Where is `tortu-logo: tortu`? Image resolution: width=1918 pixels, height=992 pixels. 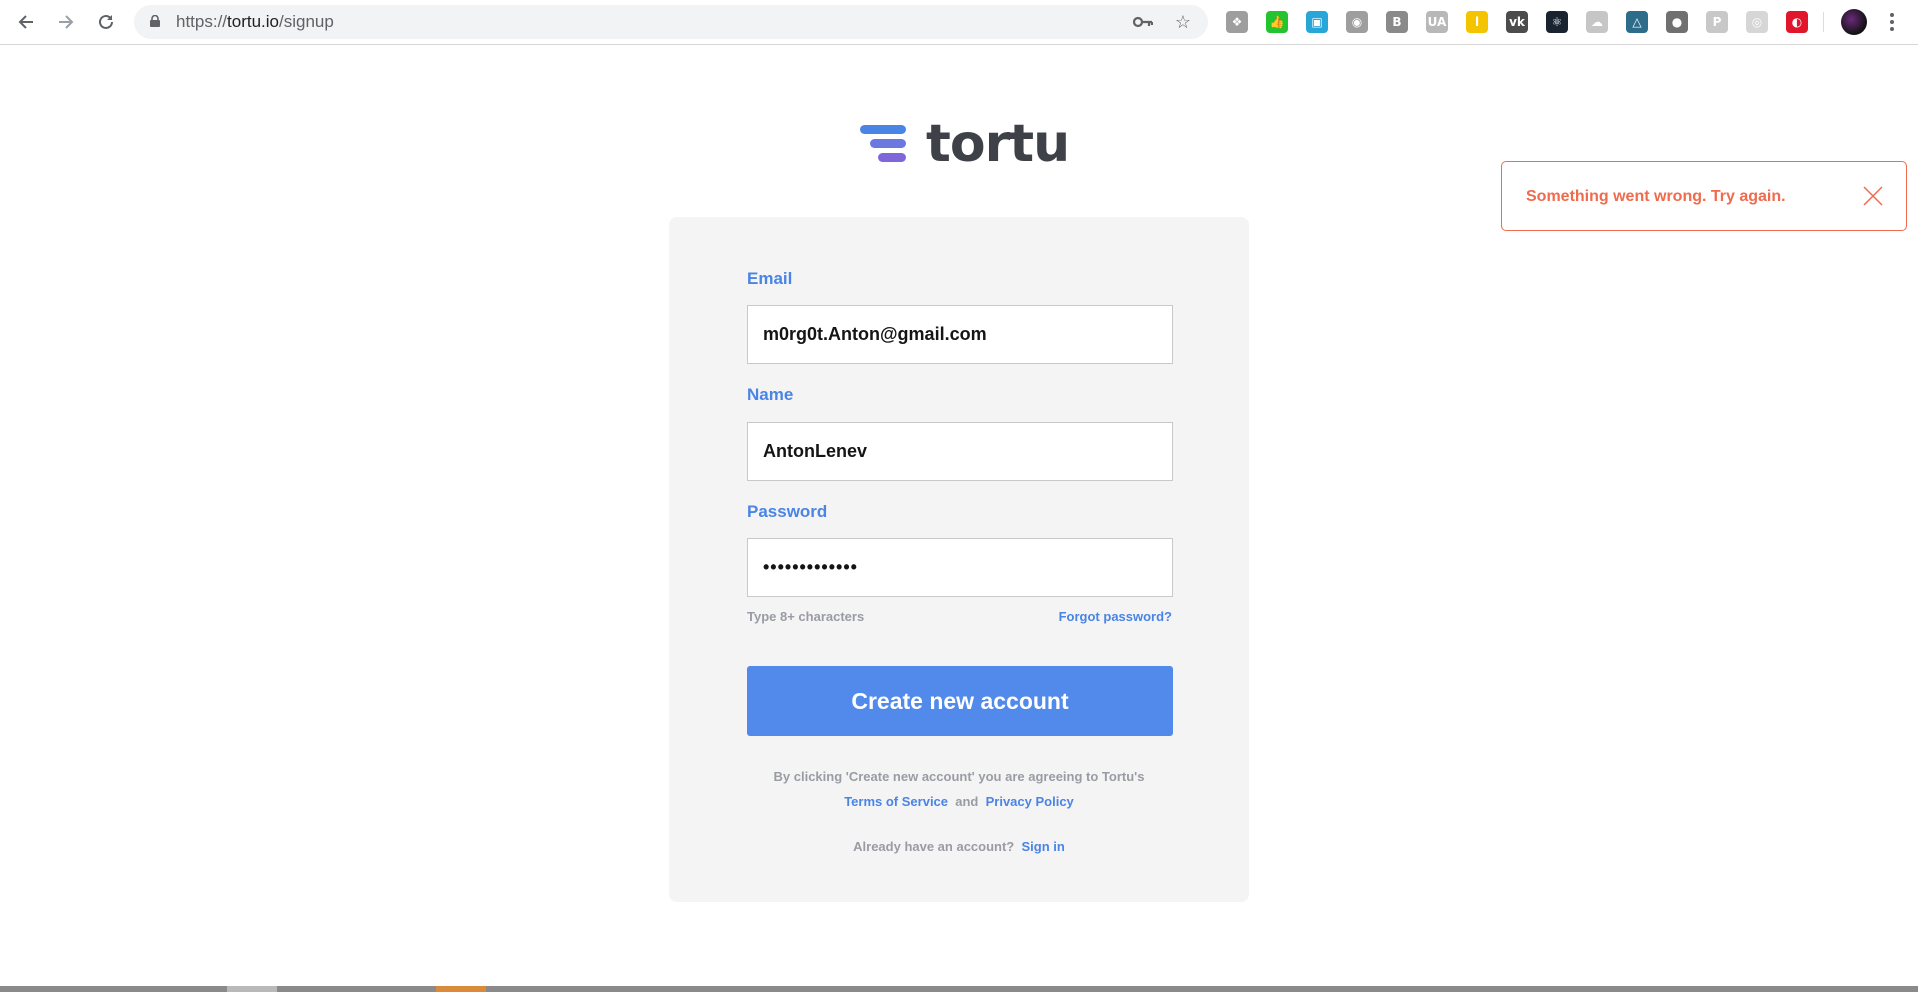
tortu-logo: tortu is located at coordinates (965, 144).